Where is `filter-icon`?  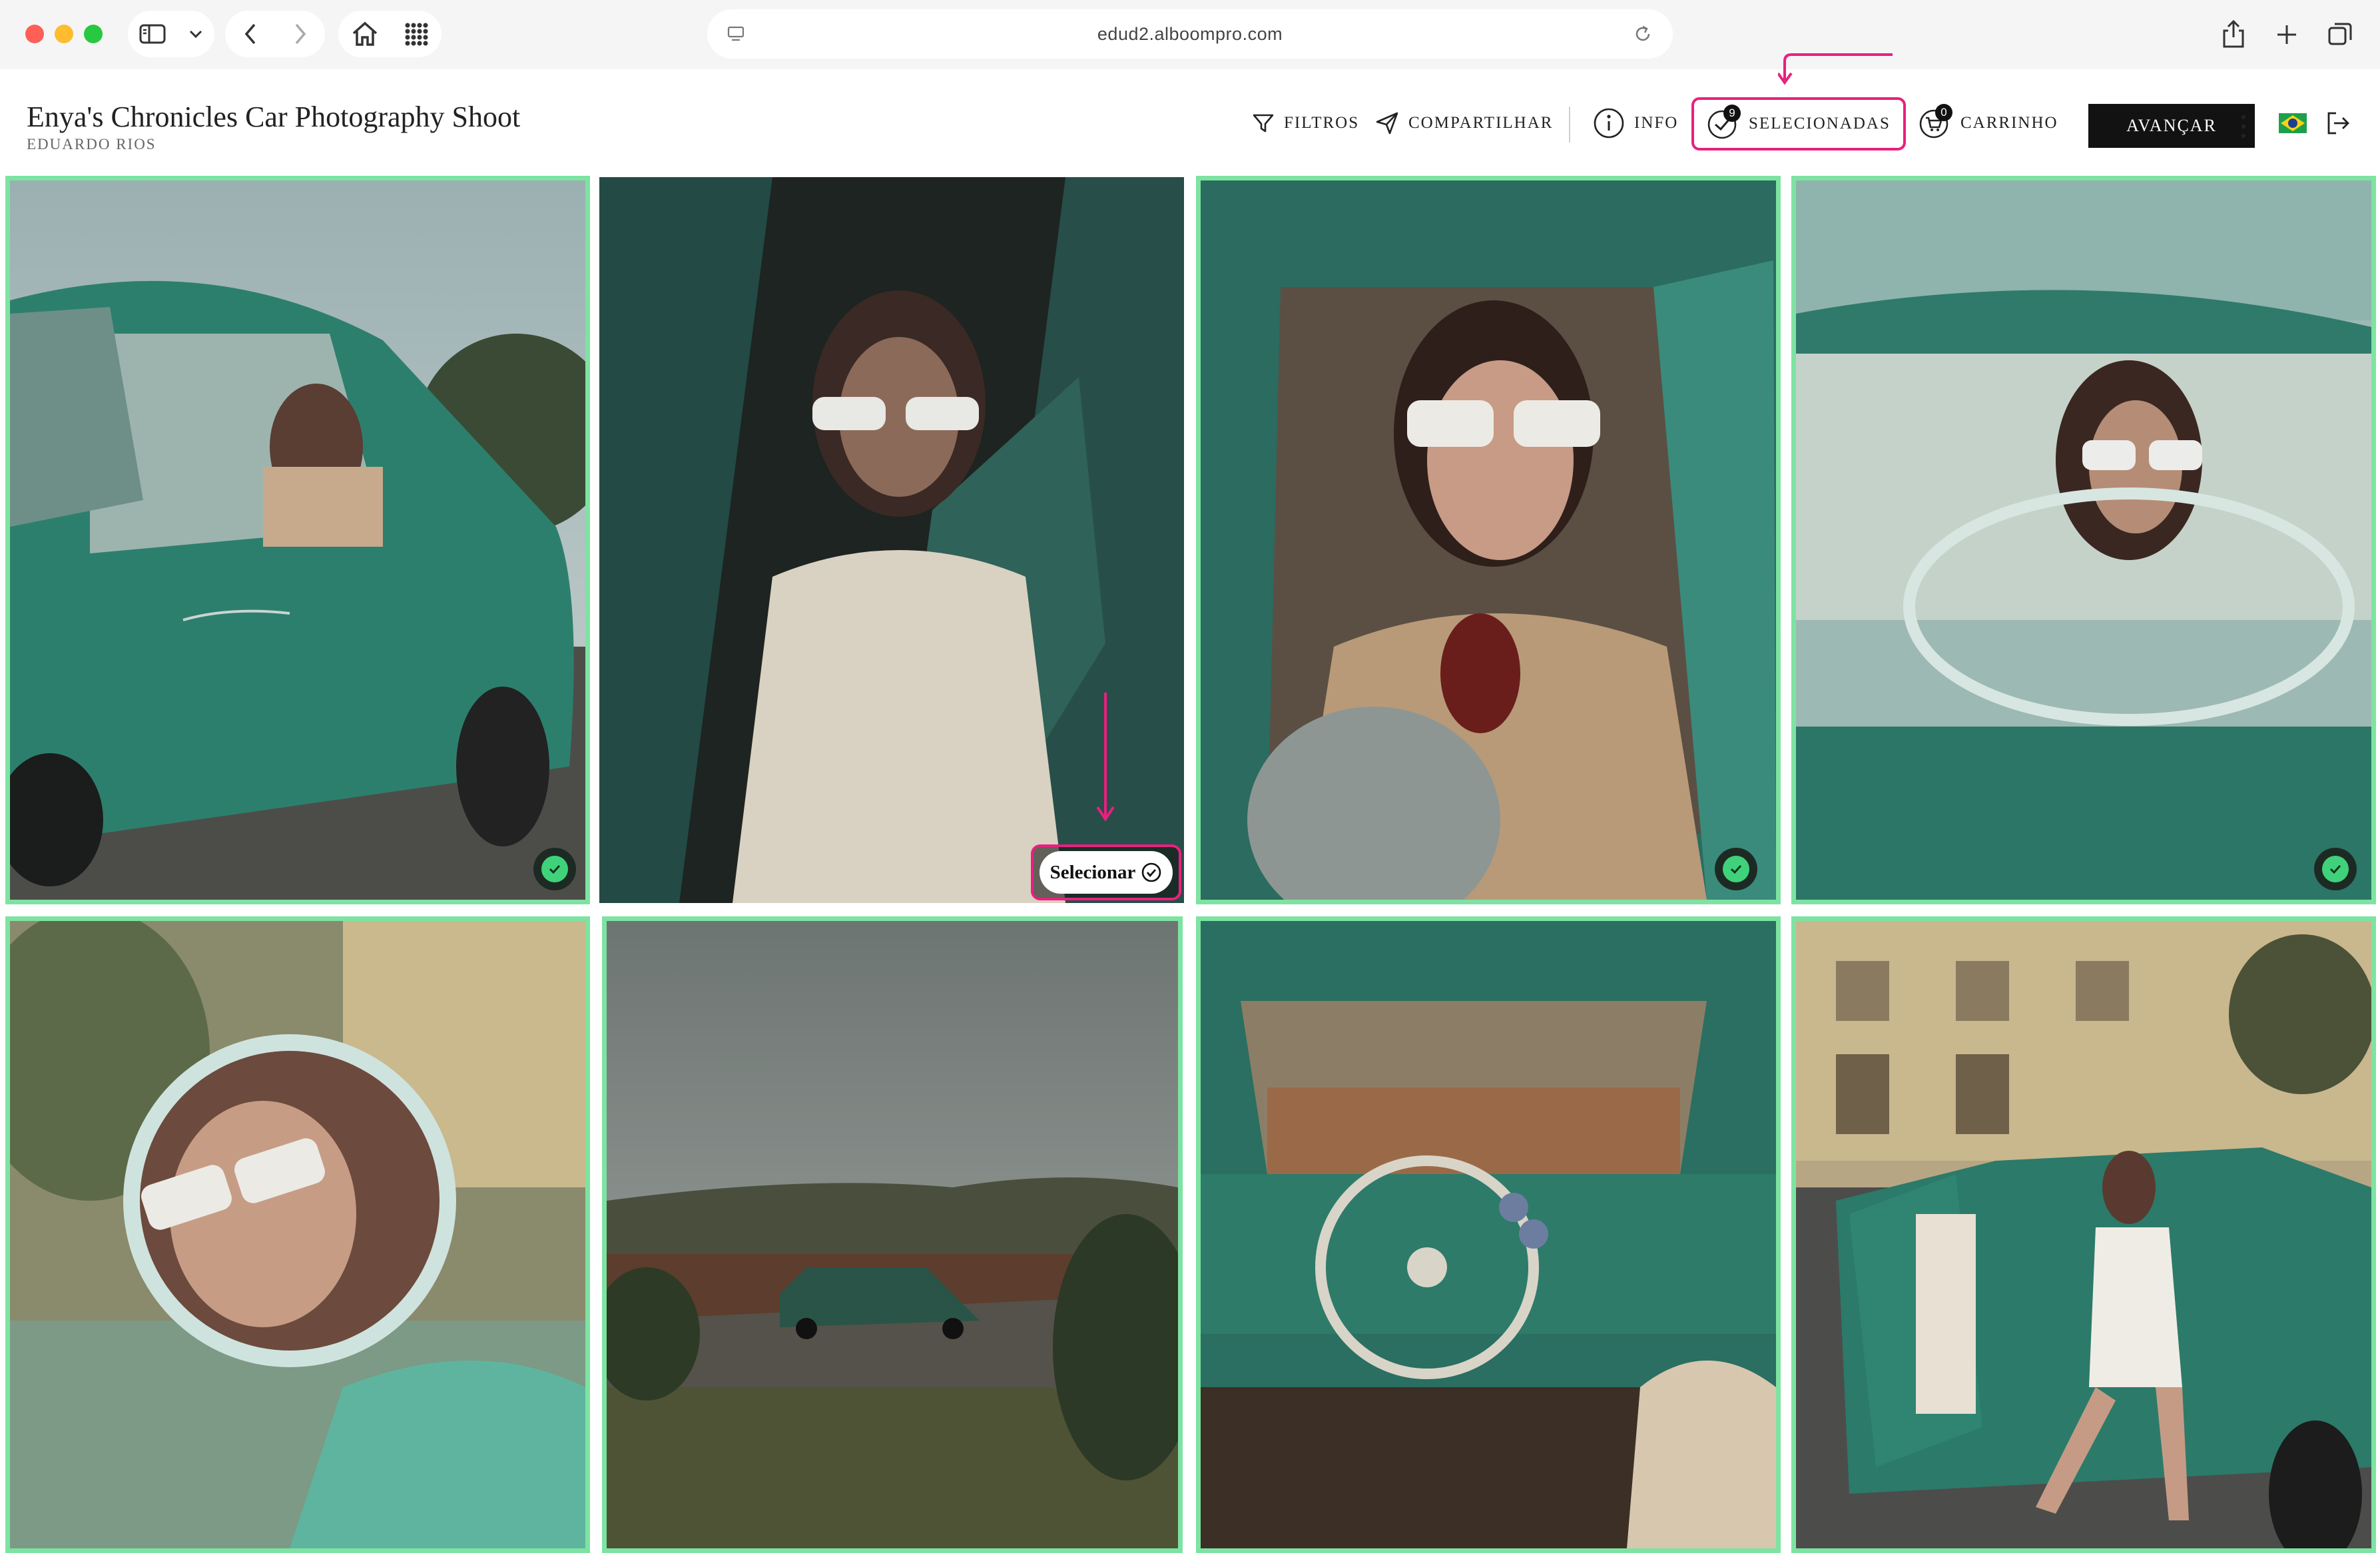 filter-icon is located at coordinates (1263, 123).